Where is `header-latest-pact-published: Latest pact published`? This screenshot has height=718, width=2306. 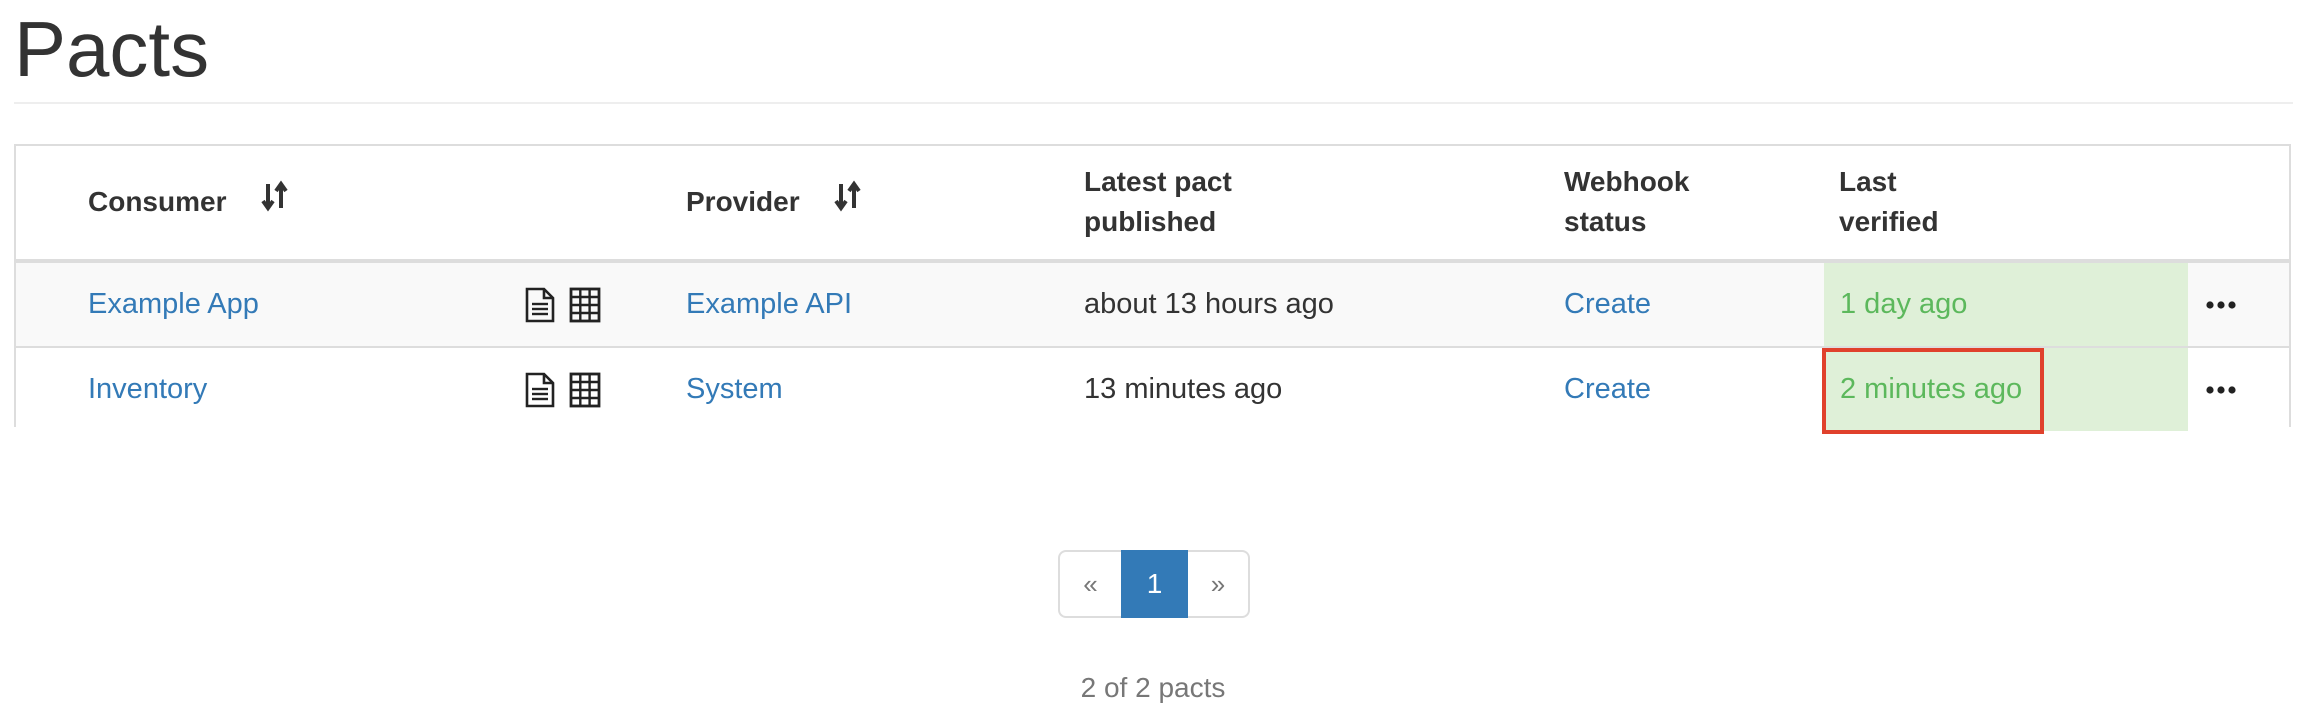
header-latest-pact-published: Latest pact published is located at coordinates (1158, 202).